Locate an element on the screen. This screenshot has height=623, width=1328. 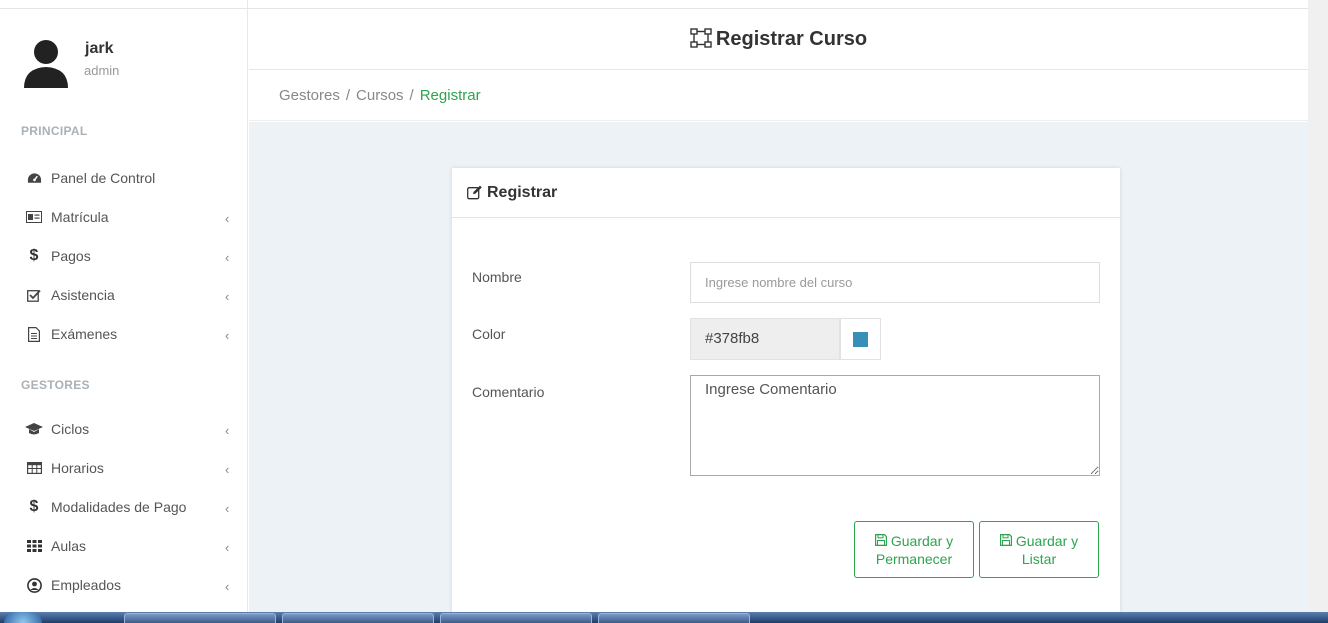
user-panel: jark admin is located at coordinates (132, 65).